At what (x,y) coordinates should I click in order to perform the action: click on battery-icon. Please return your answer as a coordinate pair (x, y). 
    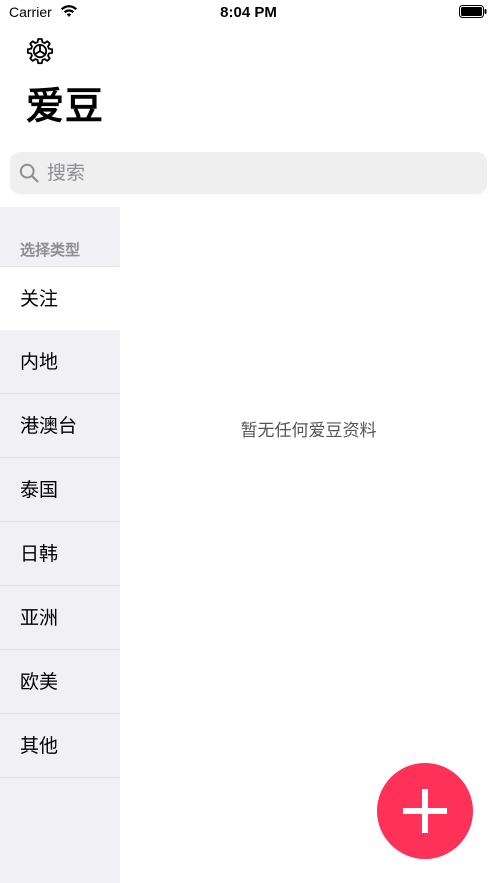
    Looking at the image, I should click on (473, 11).